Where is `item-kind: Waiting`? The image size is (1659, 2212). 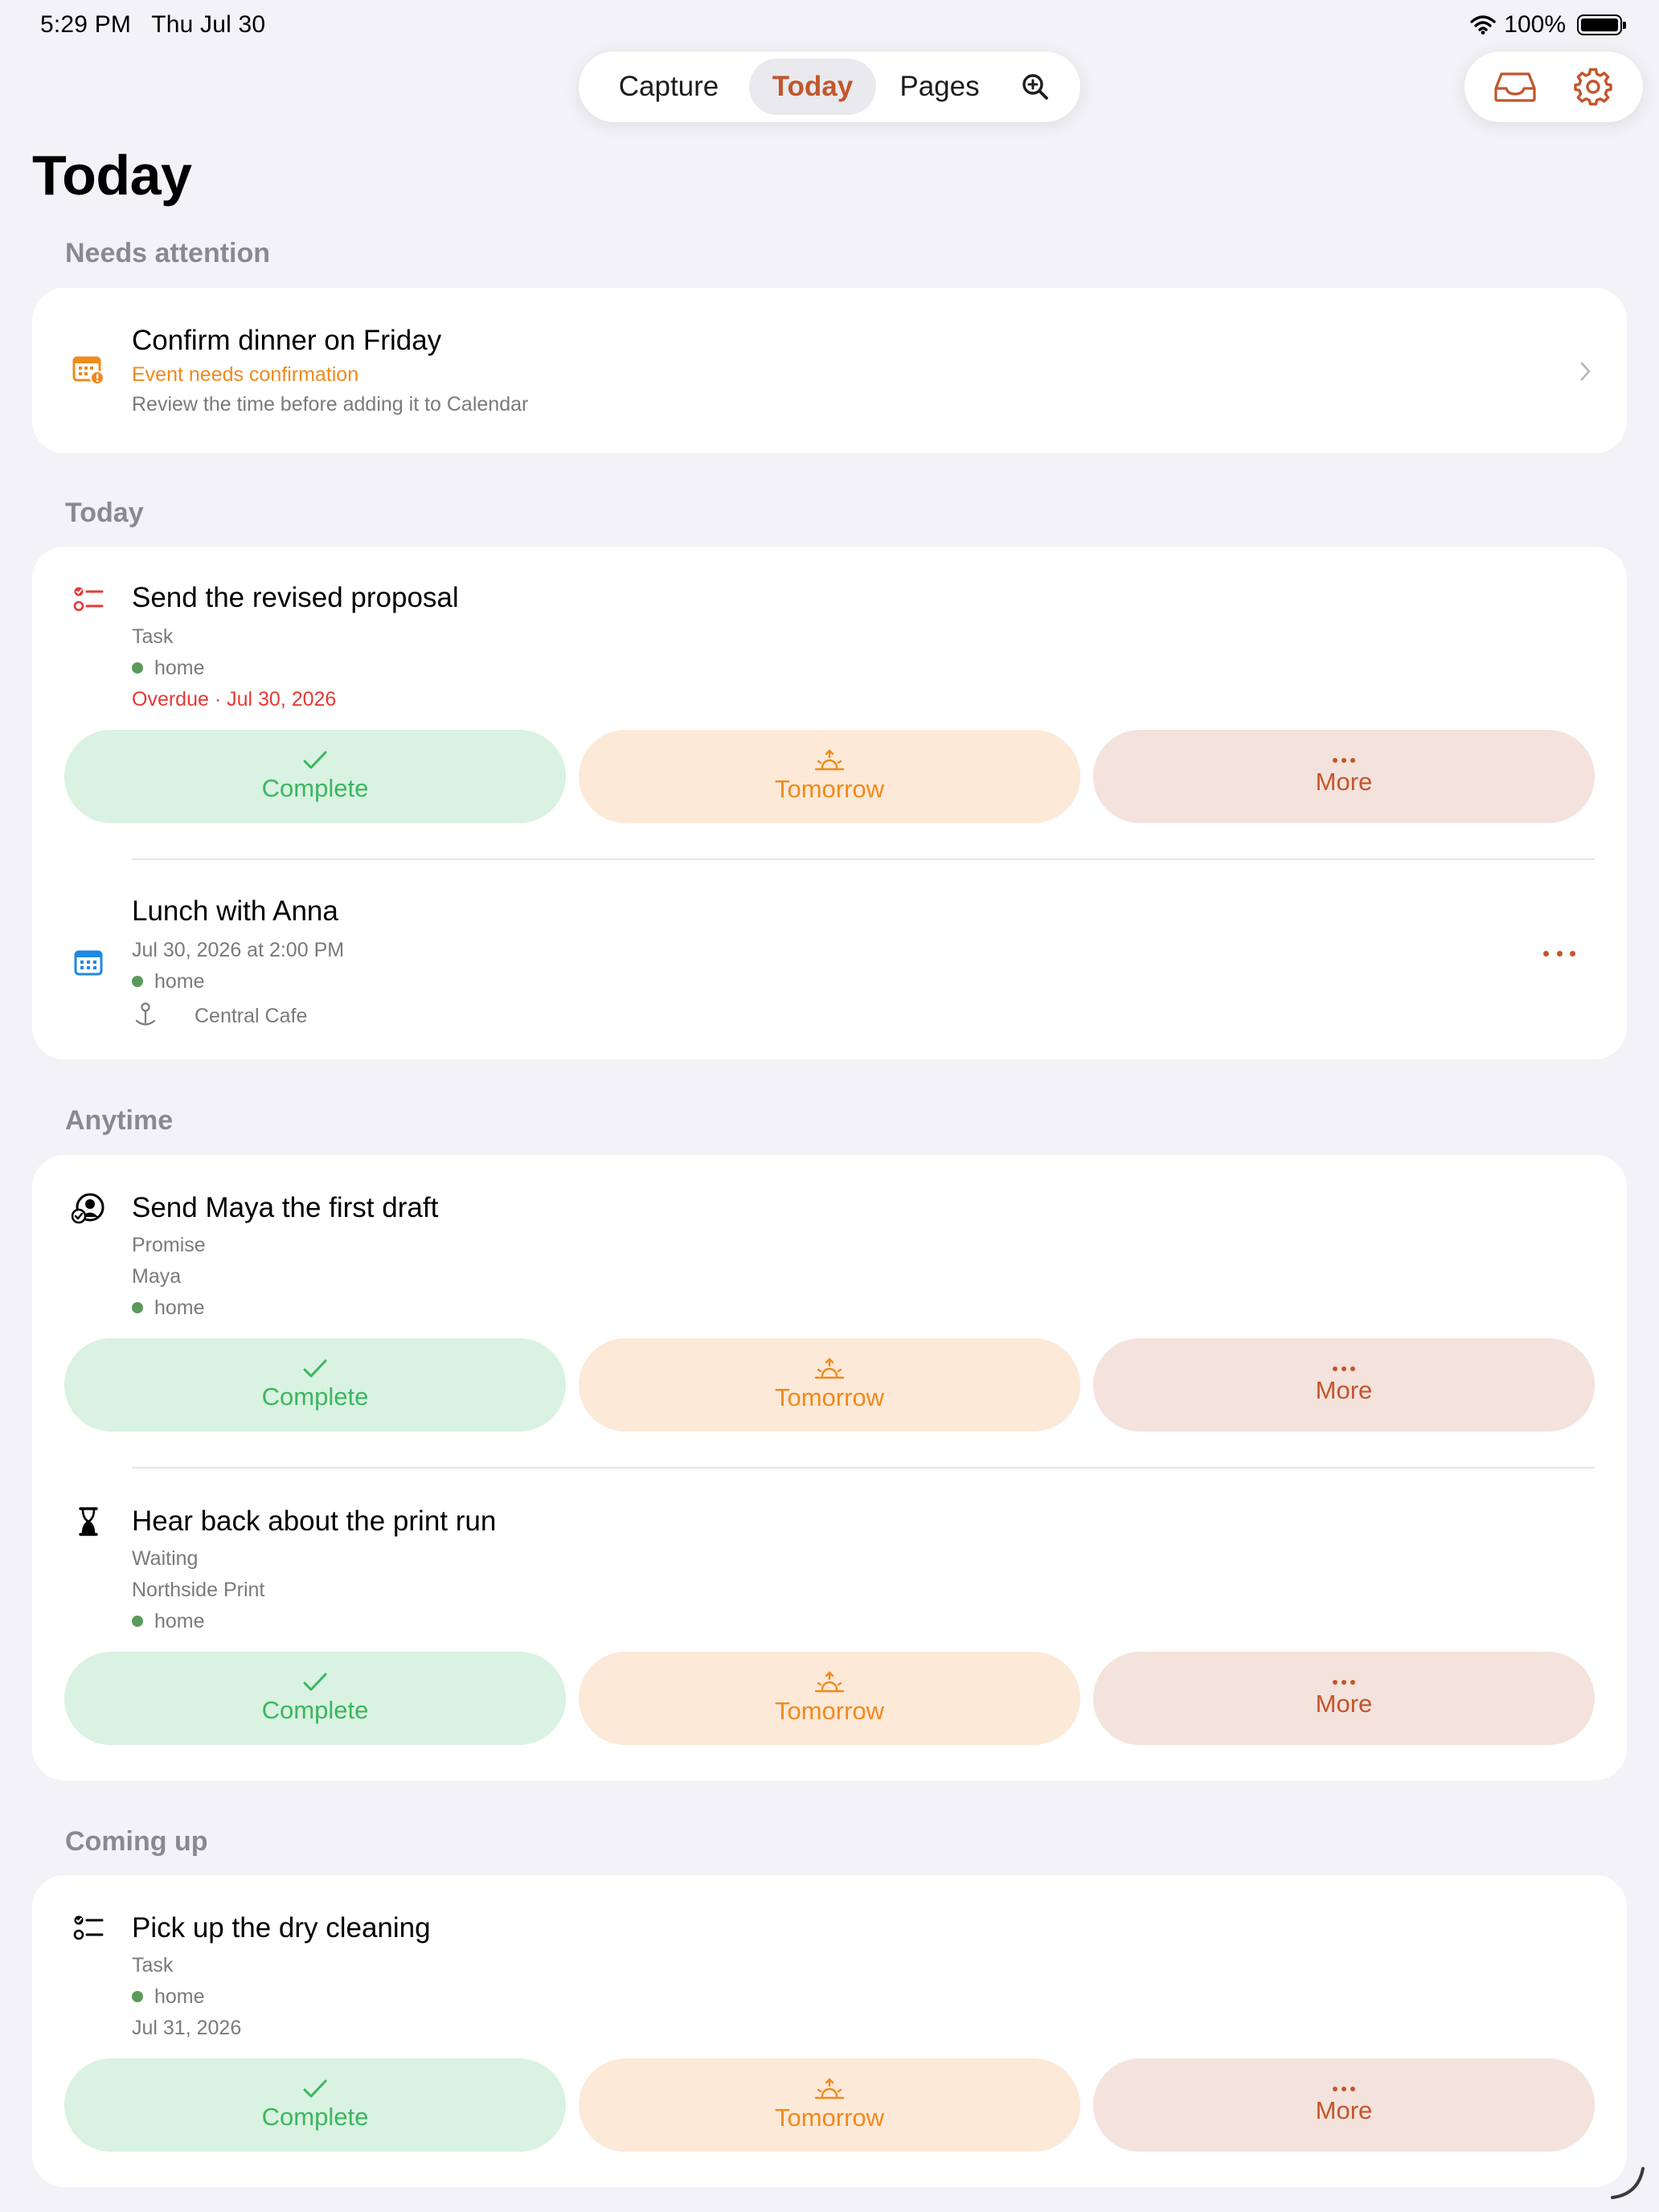
item-kind: Waiting is located at coordinates (165, 1558).